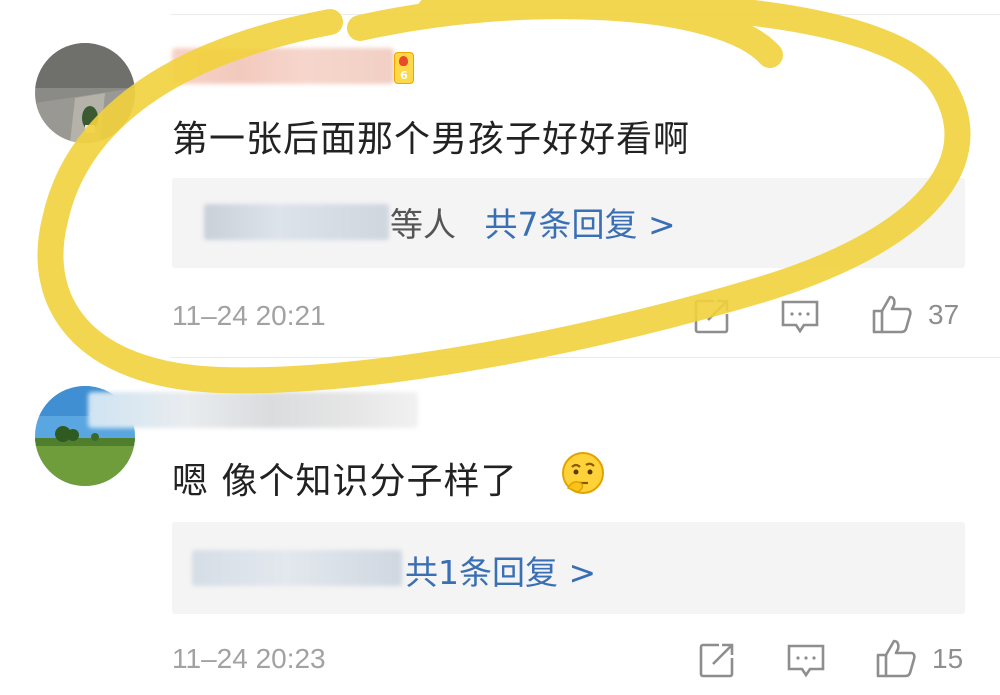  I want to click on reply-count-link: 共7条回复 >, so click(580, 224).